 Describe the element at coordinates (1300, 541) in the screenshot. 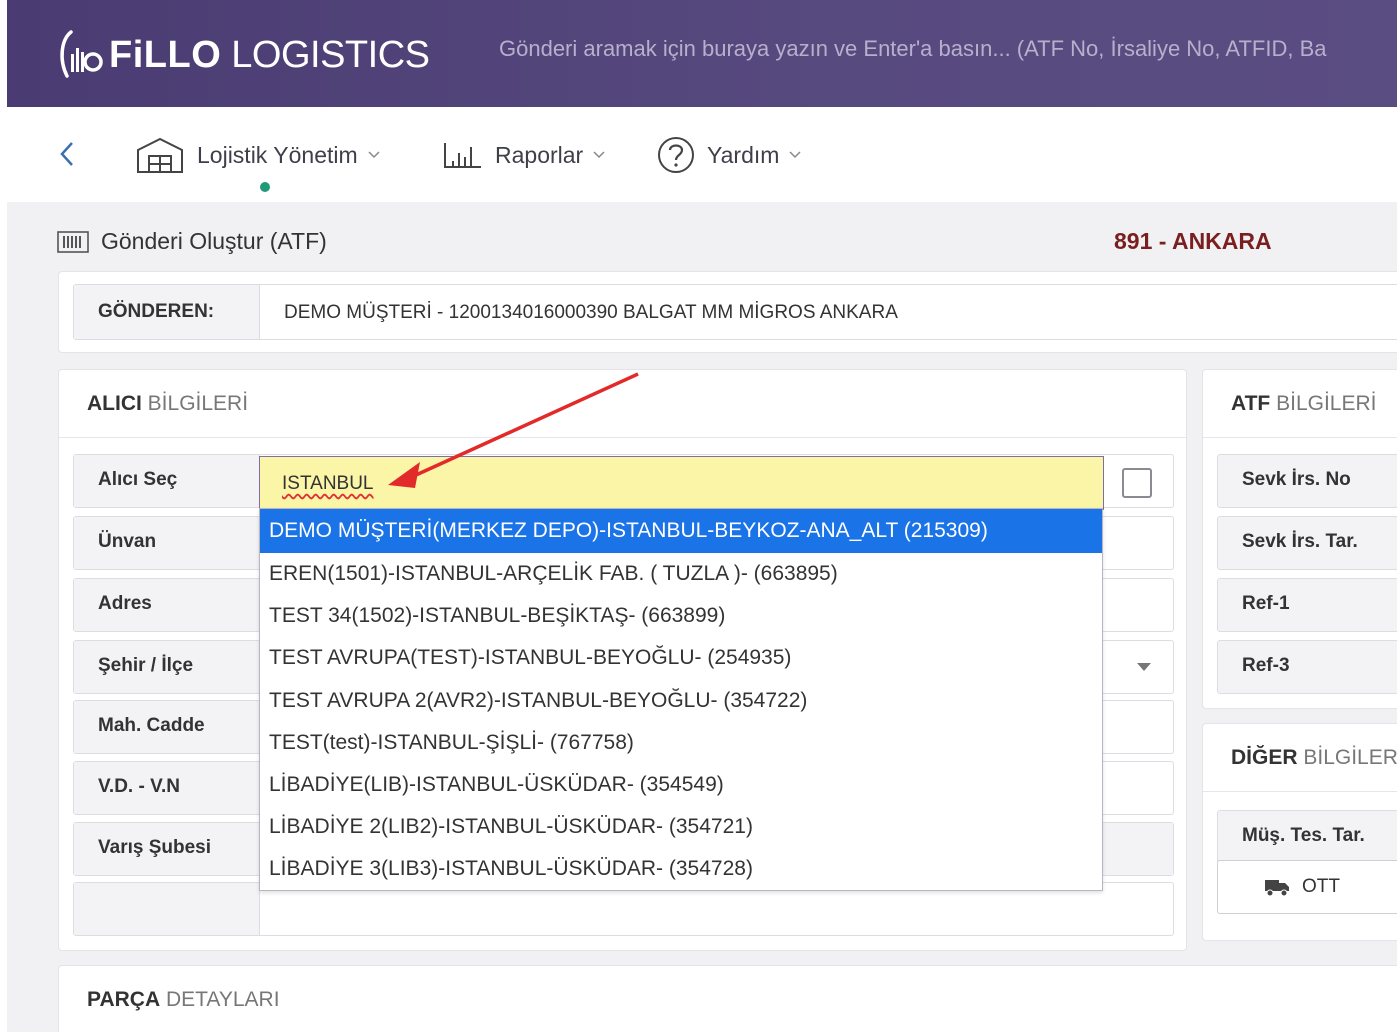

I see `sevk-irs-tar-label: Sevk İrs. Tar.` at that location.